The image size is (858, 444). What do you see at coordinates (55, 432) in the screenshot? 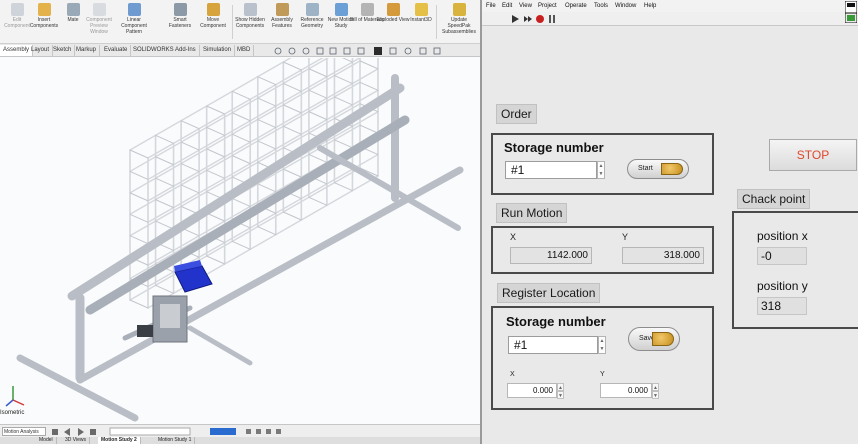
I see `calculate-icon` at bounding box center [55, 432].